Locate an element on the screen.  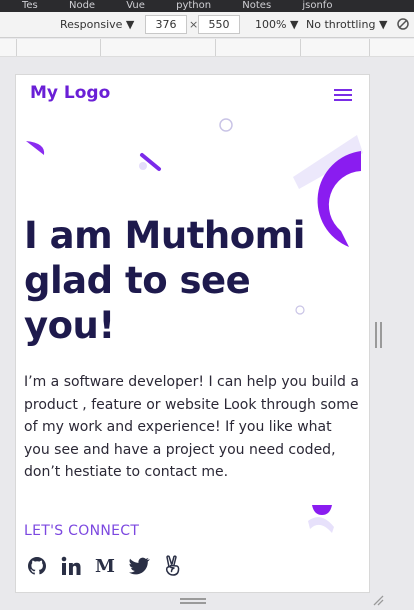
site-logo: My Logo is located at coordinates (70, 93).